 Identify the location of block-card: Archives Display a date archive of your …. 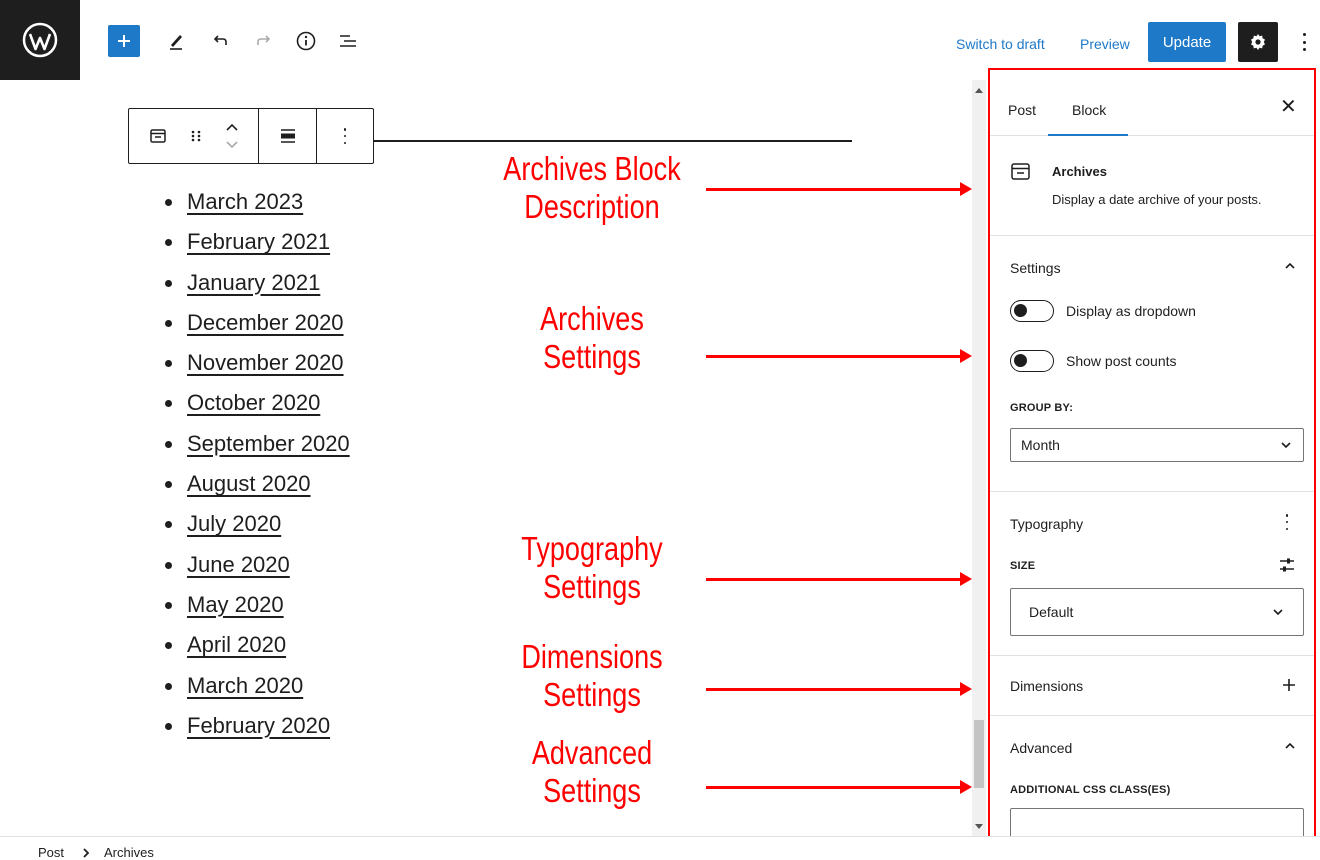
(1152, 186).